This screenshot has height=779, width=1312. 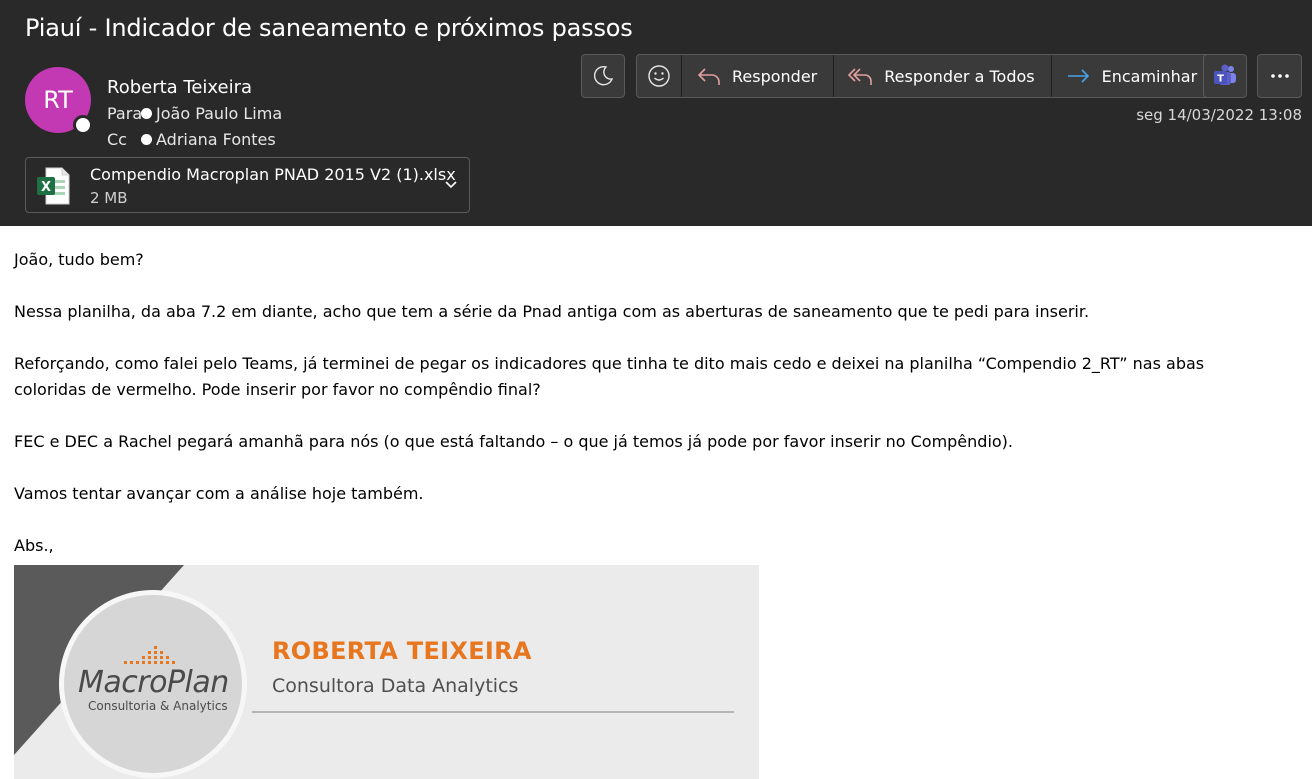 I want to click on reply-label: Responder, so click(x=775, y=76).